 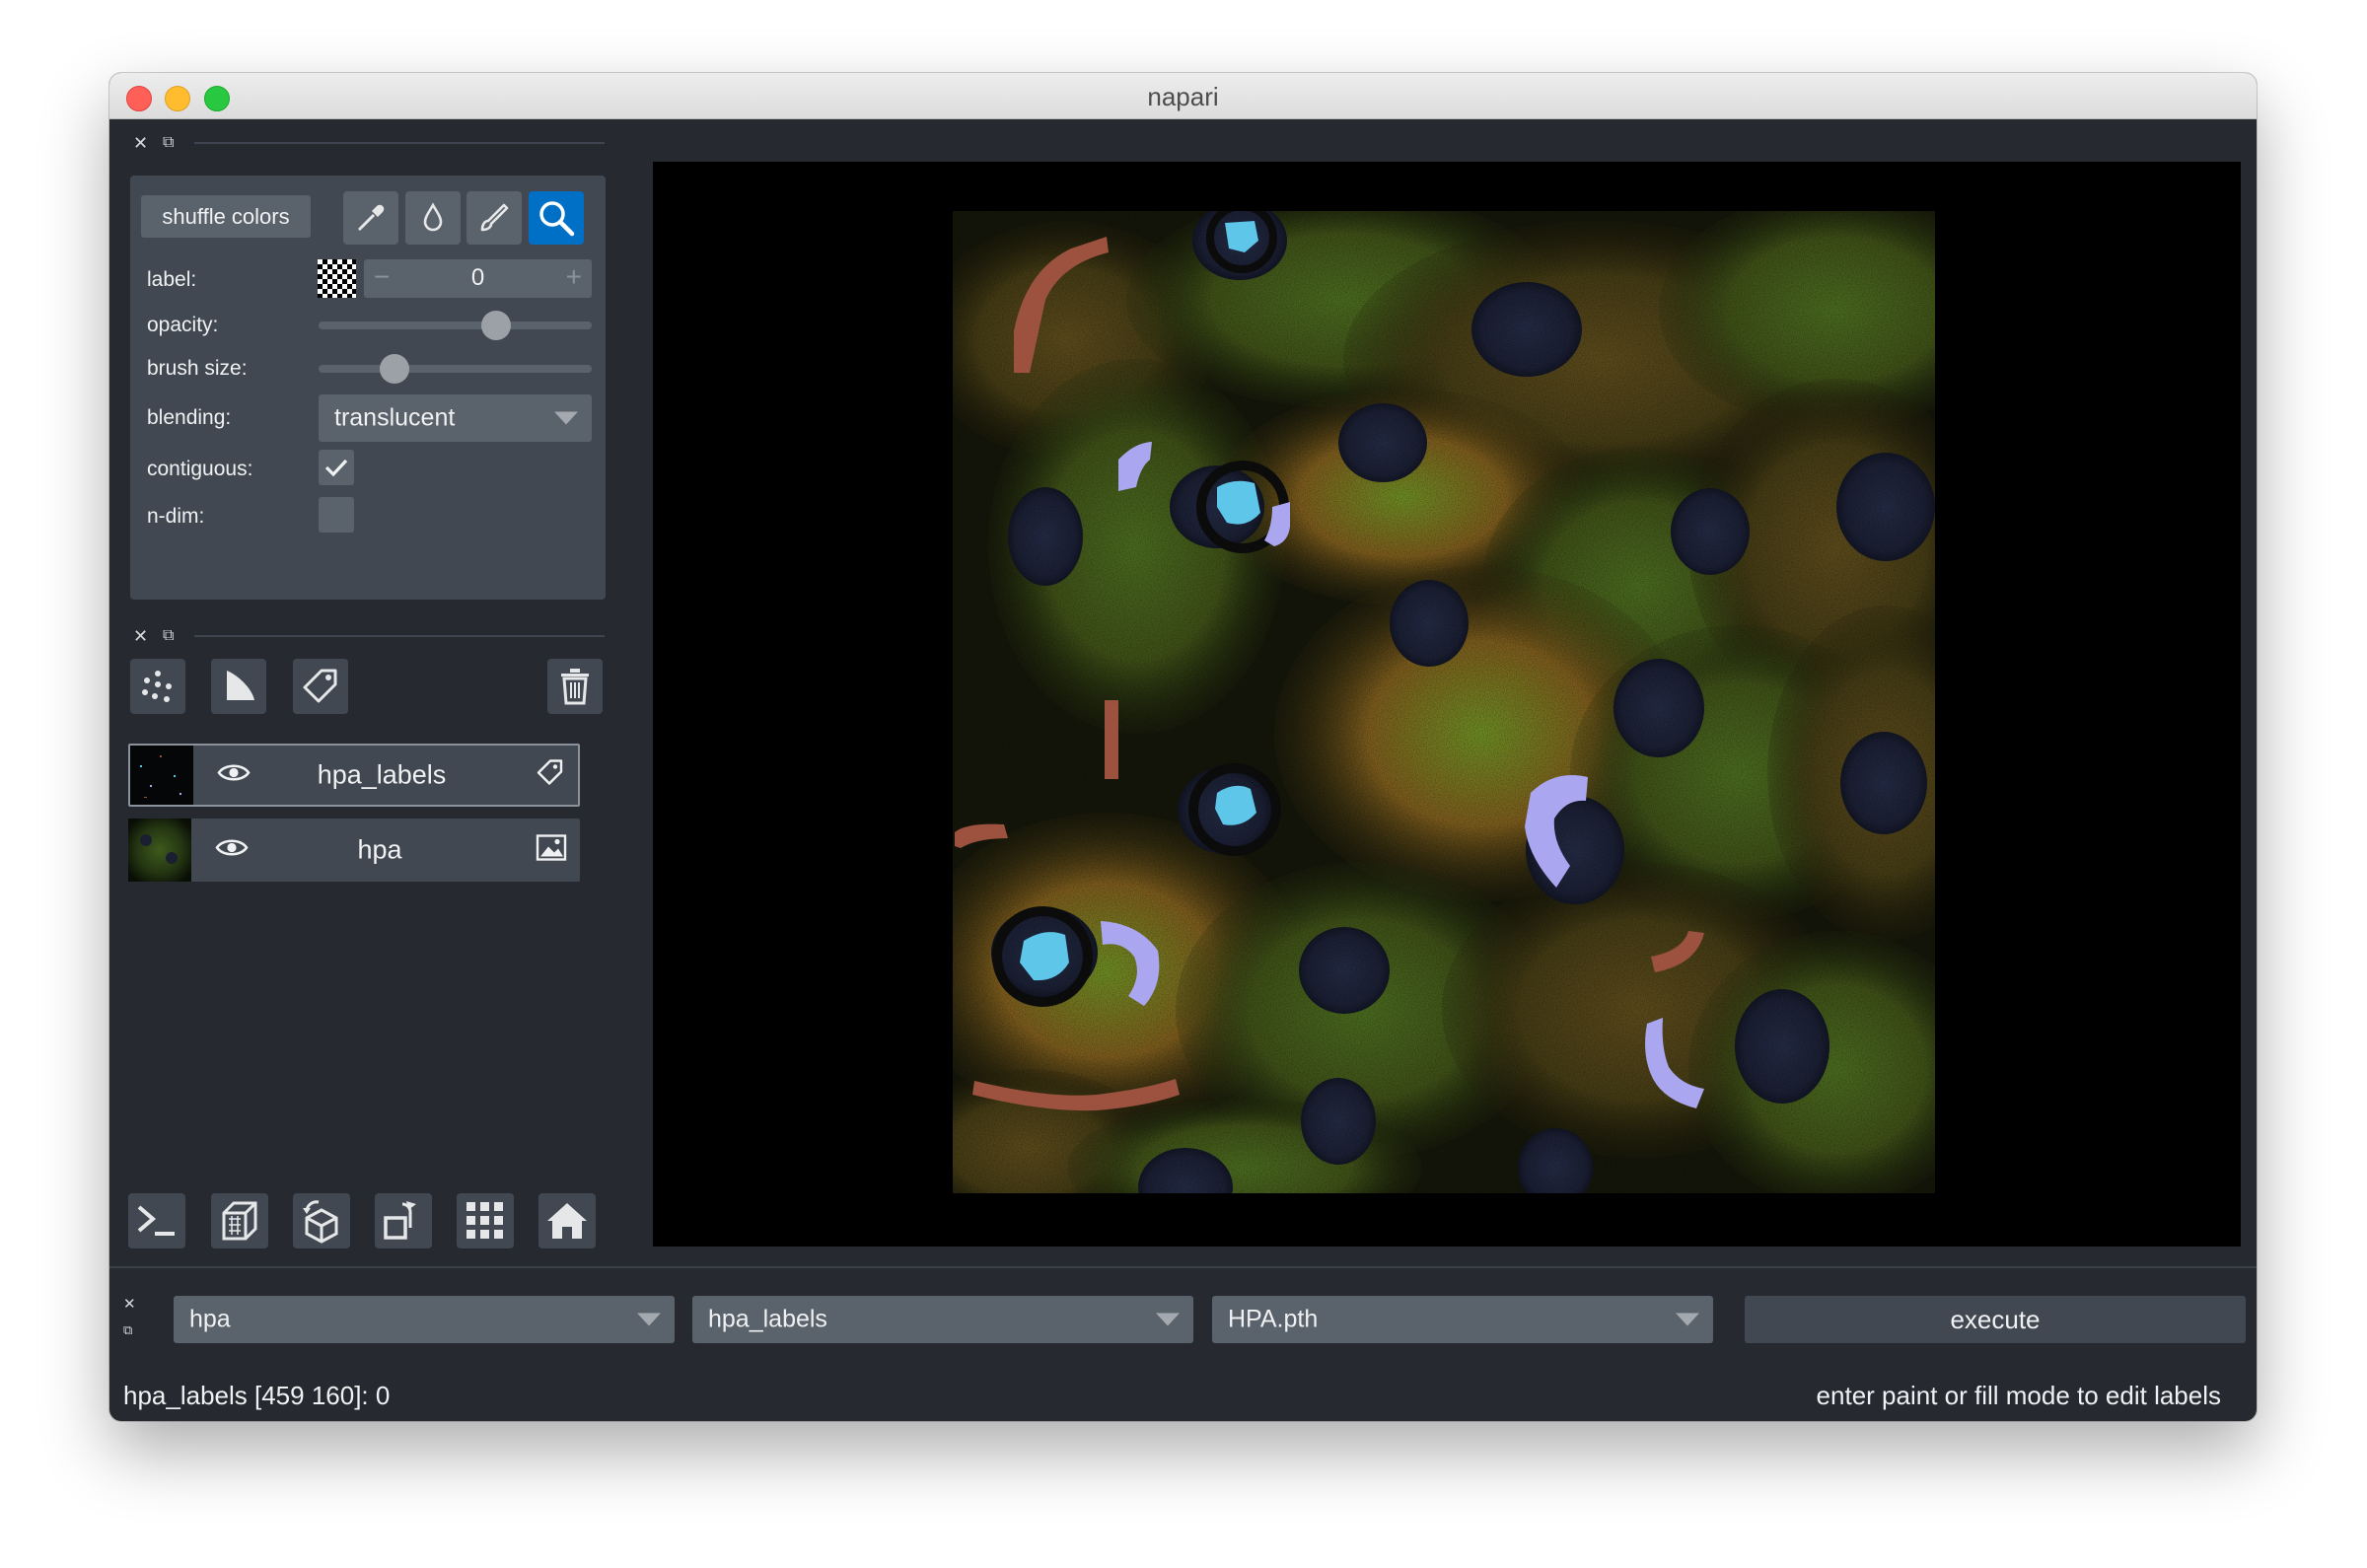 What do you see at coordinates (197, 368) in the screenshot?
I see `brush-size-field-label: brush size:` at bounding box center [197, 368].